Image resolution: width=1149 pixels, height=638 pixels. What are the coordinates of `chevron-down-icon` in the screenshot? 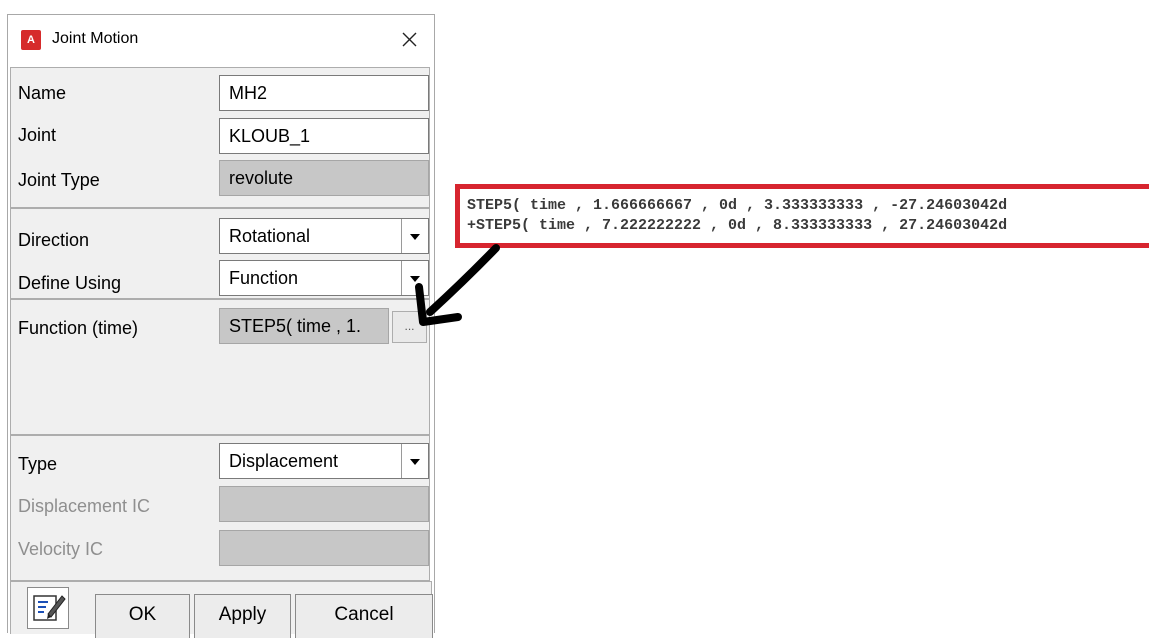 It's located at (414, 461).